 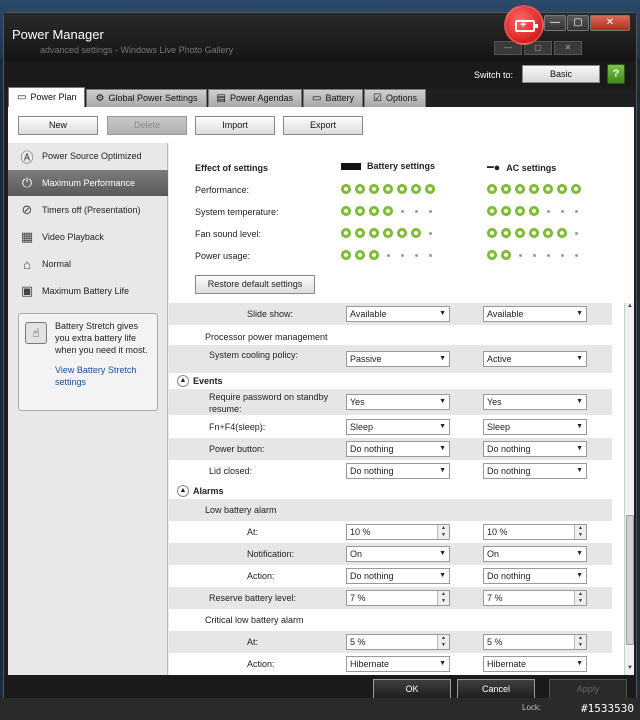 What do you see at coordinates (146, 98) in the screenshot?
I see `tab-global-power-settings: ⚙ Global Power Settings` at bounding box center [146, 98].